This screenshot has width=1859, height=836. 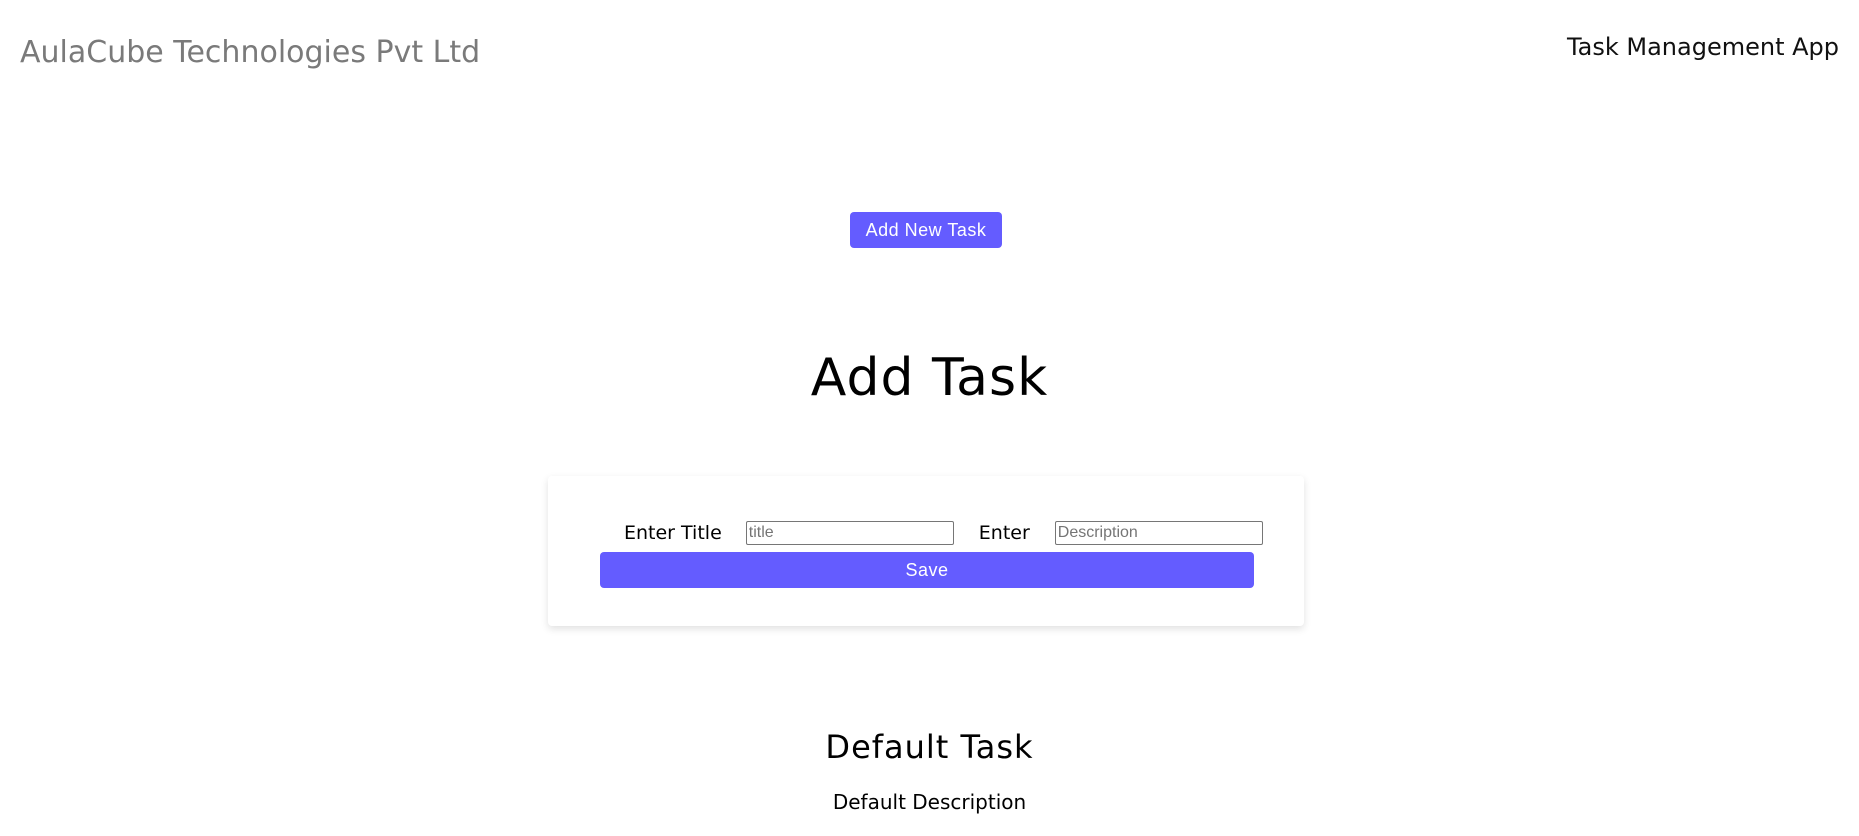 I want to click on save-button: Save, so click(x=927, y=570).